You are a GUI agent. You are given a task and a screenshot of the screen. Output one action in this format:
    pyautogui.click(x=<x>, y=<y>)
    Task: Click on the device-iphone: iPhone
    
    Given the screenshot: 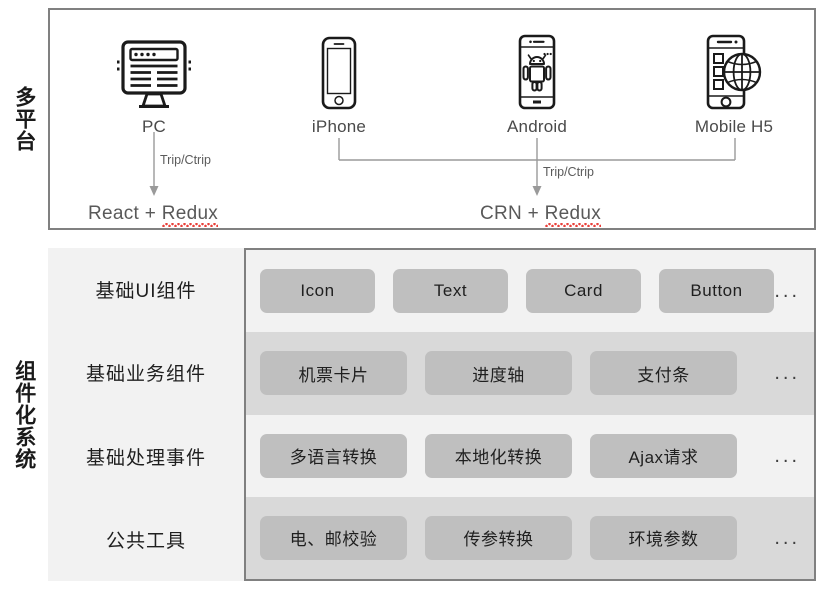 What is the action you would take?
    pyautogui.click(x=339, y=84)
    